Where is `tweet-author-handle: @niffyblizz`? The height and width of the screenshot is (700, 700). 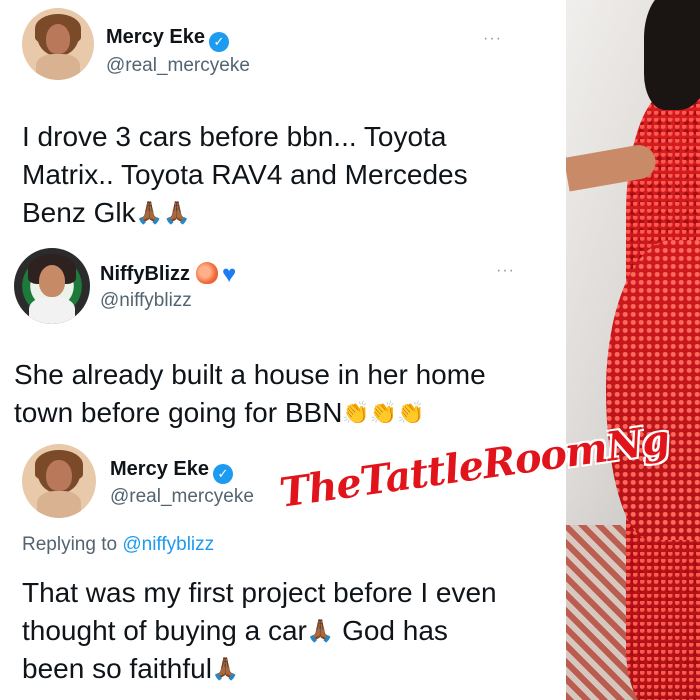 tweet-author-handle: @niffyblizz is located at coordinates (146, 301).